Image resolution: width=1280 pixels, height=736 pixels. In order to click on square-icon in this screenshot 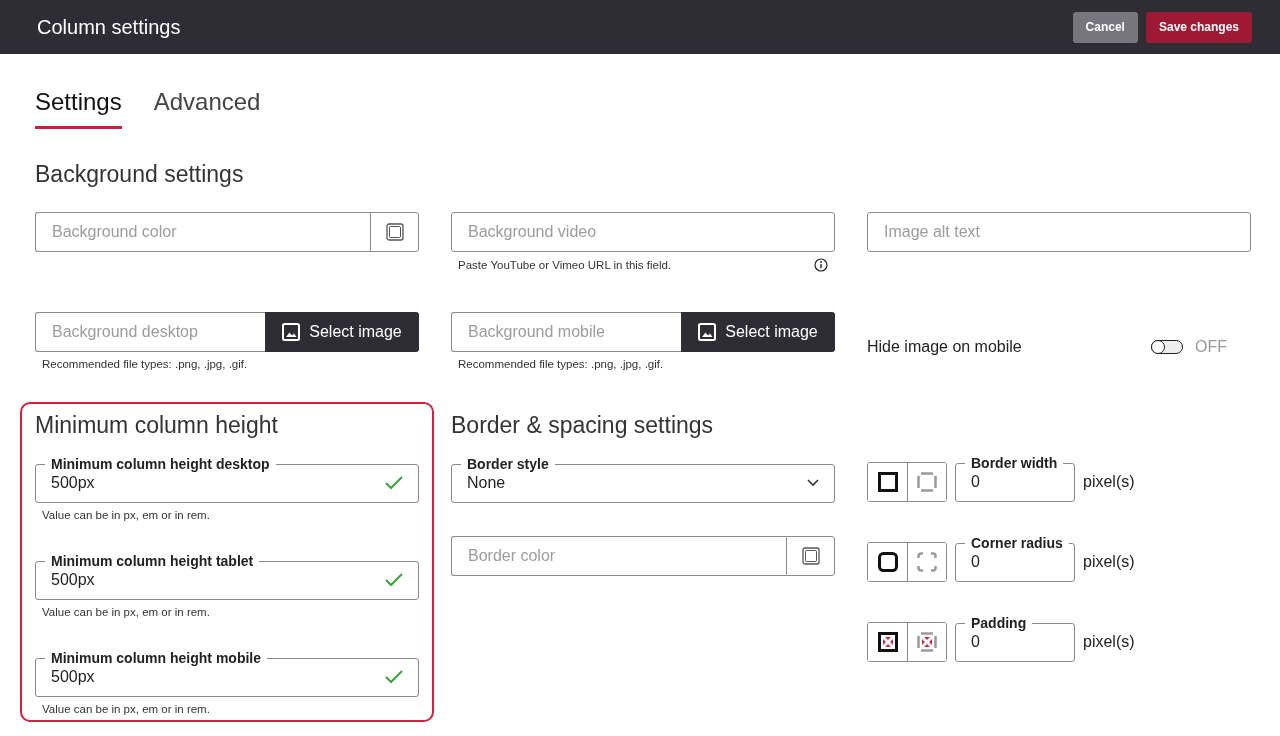, I will do `click(887, 482)`.